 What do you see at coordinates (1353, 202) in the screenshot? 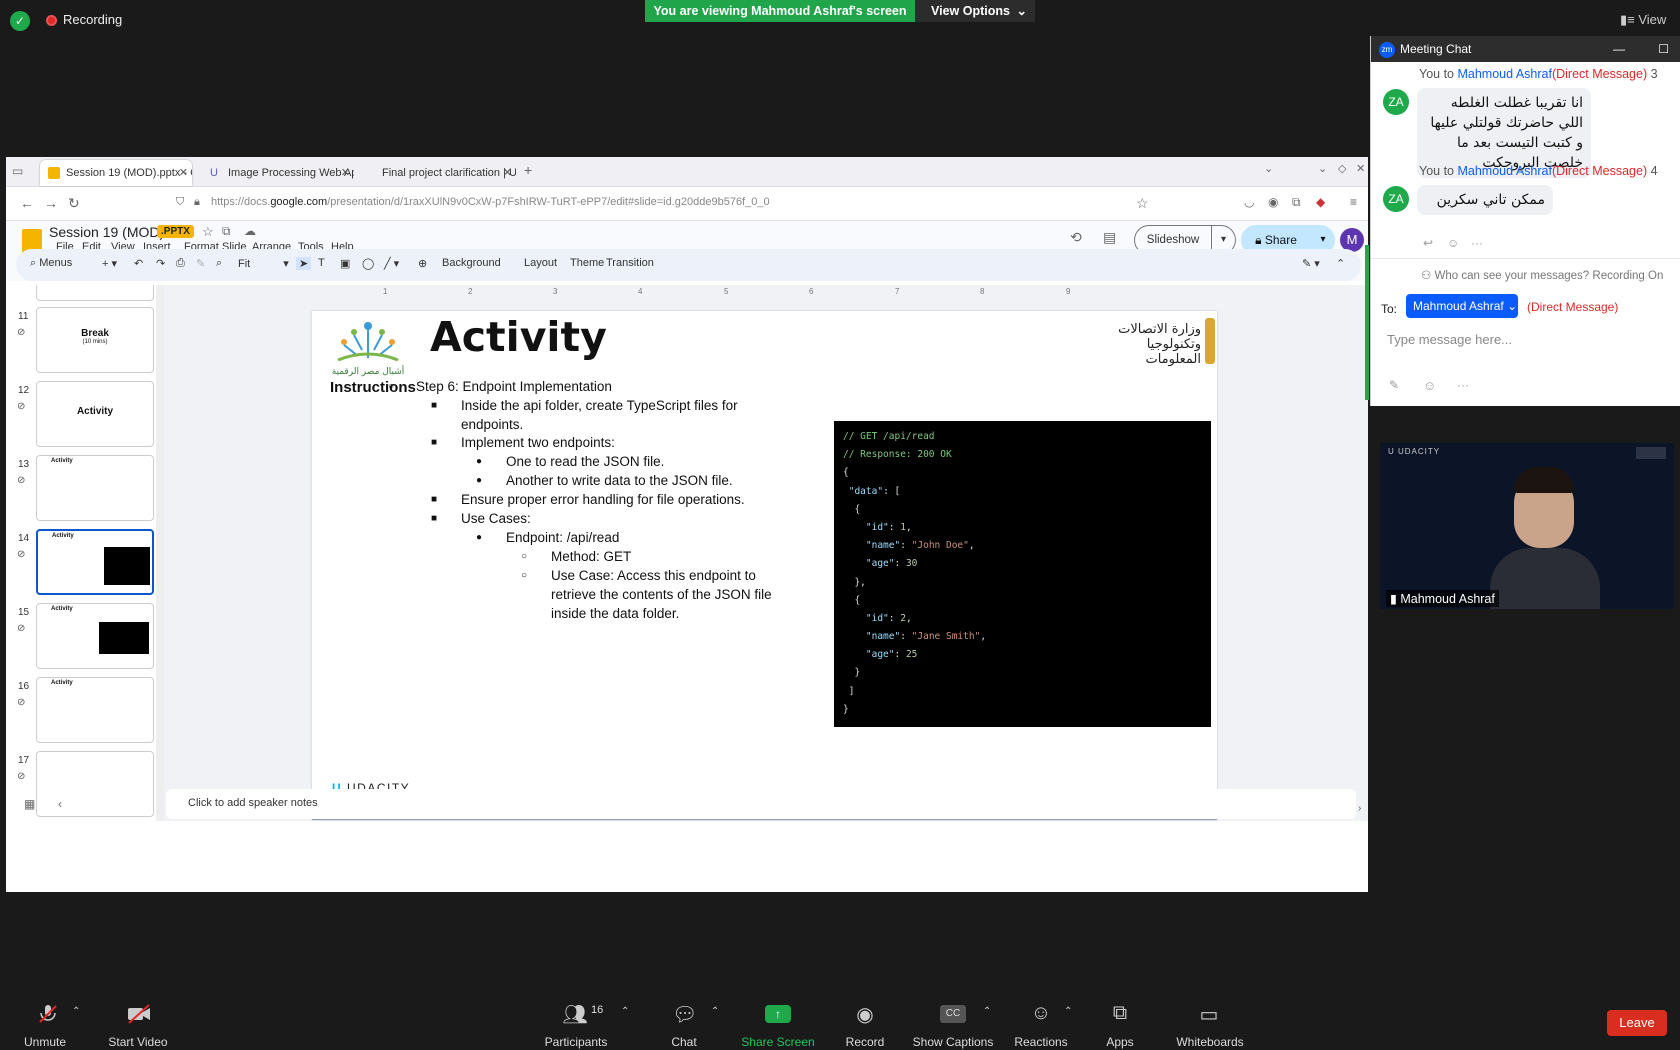
I see `menu-hamburger-icon: ≡` at bounding box center [1353, 202].